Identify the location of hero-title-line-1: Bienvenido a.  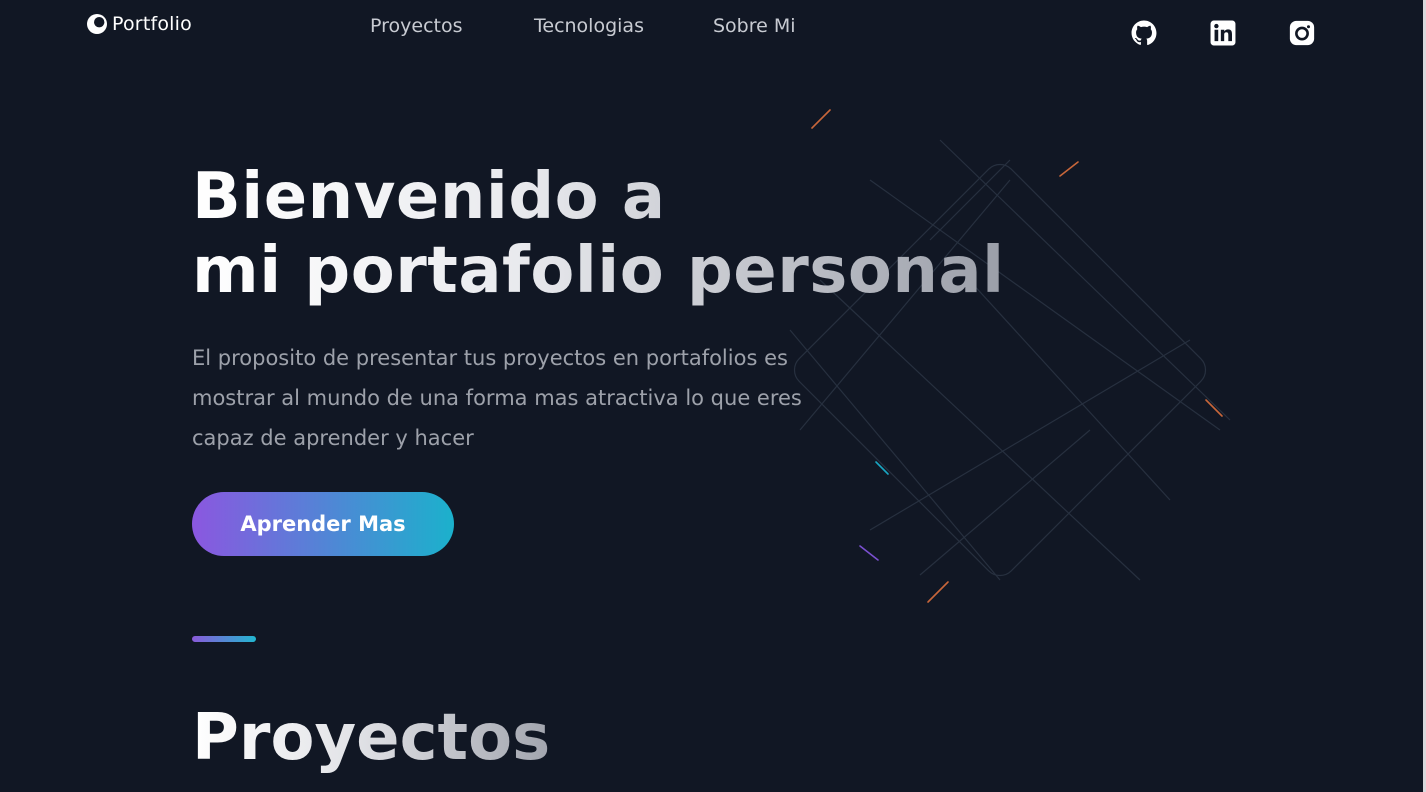
(429, 197).